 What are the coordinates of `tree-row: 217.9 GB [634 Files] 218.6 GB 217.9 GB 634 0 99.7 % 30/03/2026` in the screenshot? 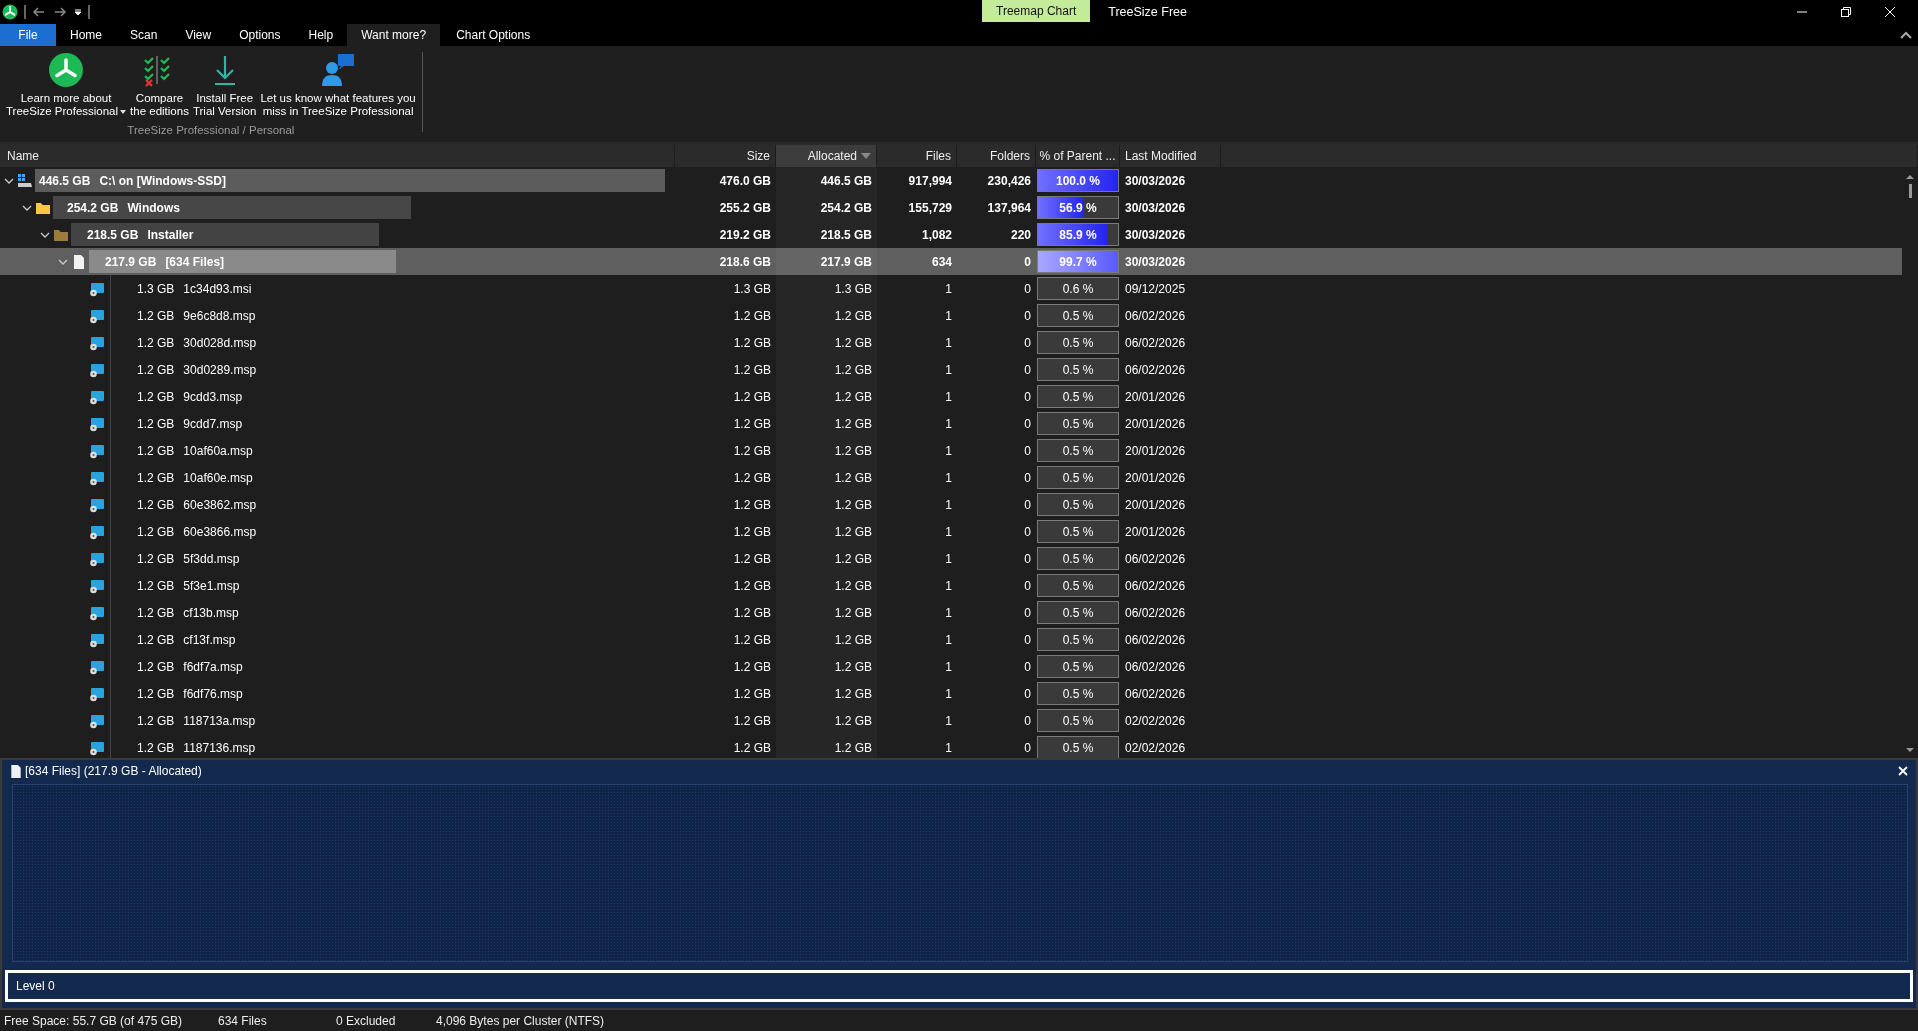 It's located at (951, 261).